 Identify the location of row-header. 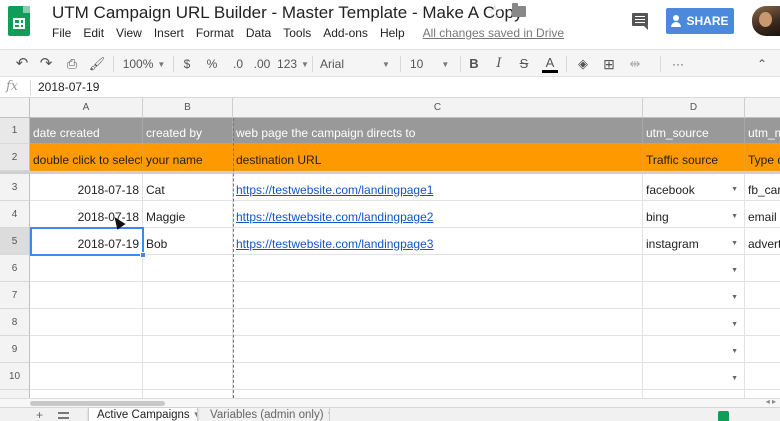
(15, 394).